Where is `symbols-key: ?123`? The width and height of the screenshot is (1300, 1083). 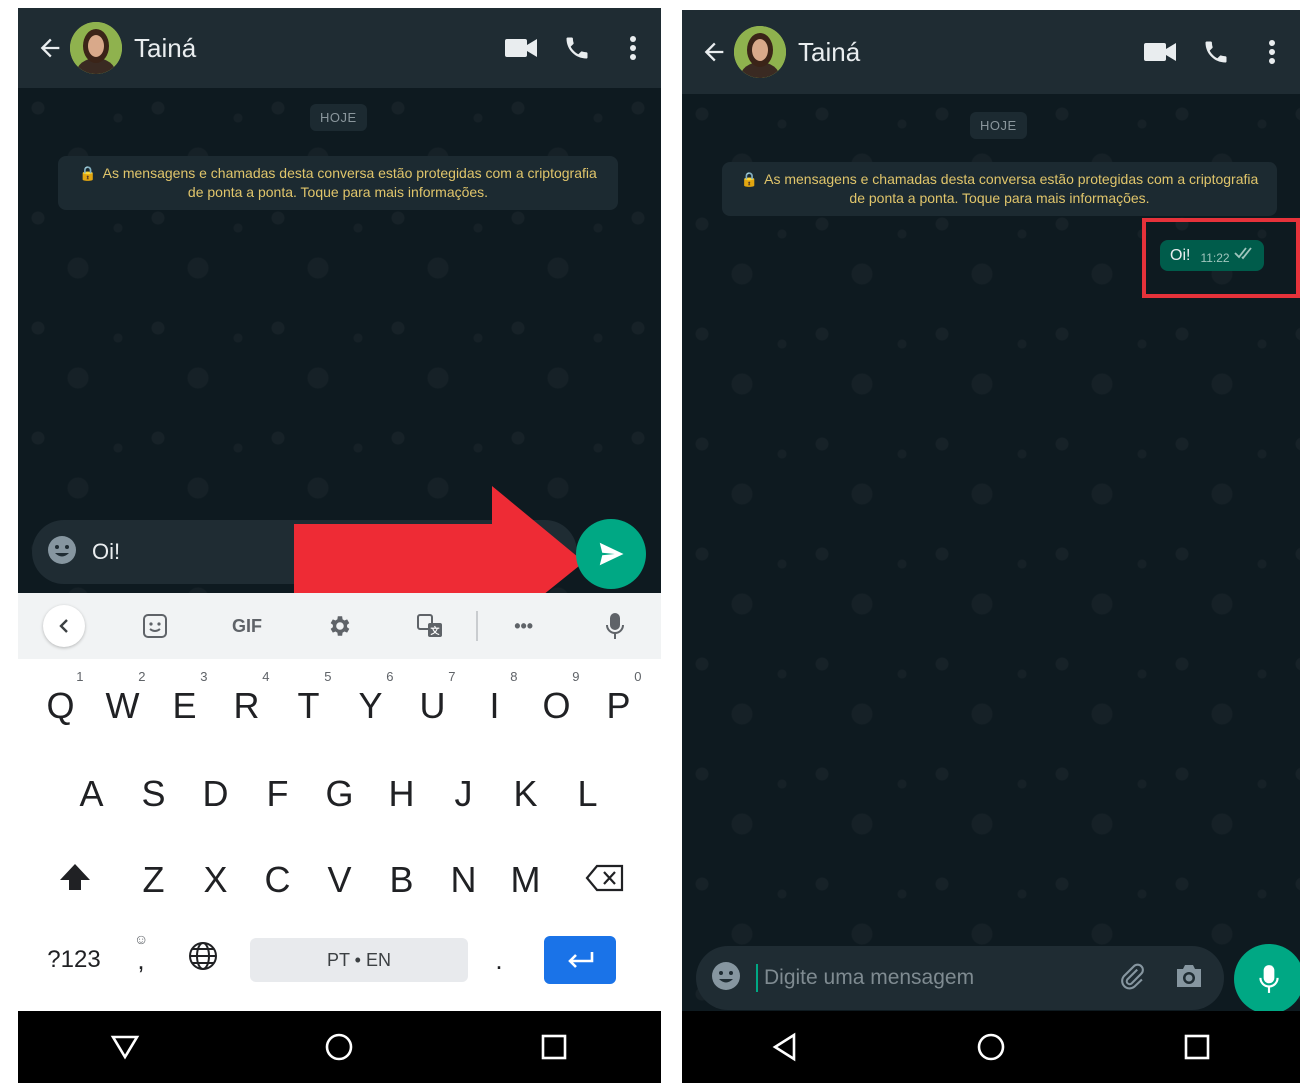 symbols-key: ?123 is located at coordinates (74, 960).